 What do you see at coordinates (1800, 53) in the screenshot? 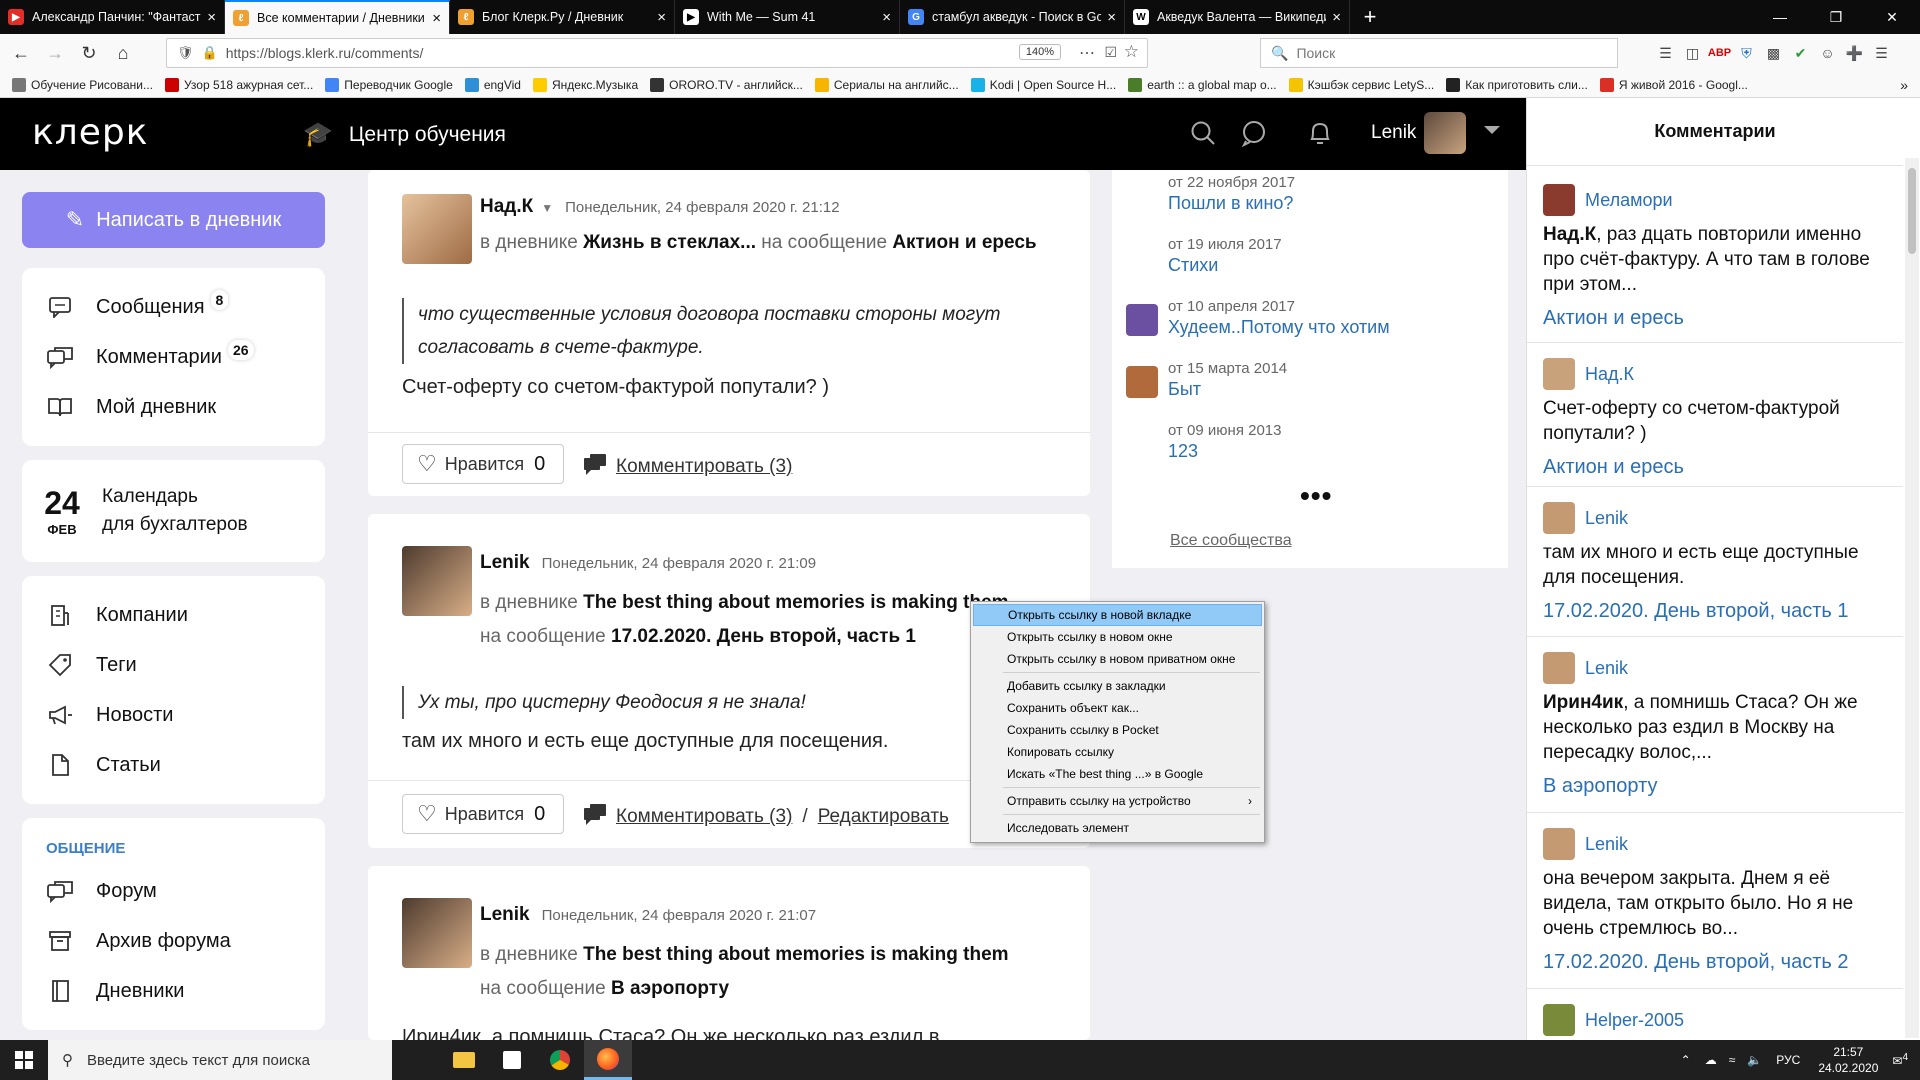
I see `notifications-ext-icon: ✔` at bounding box center [1800, 53].